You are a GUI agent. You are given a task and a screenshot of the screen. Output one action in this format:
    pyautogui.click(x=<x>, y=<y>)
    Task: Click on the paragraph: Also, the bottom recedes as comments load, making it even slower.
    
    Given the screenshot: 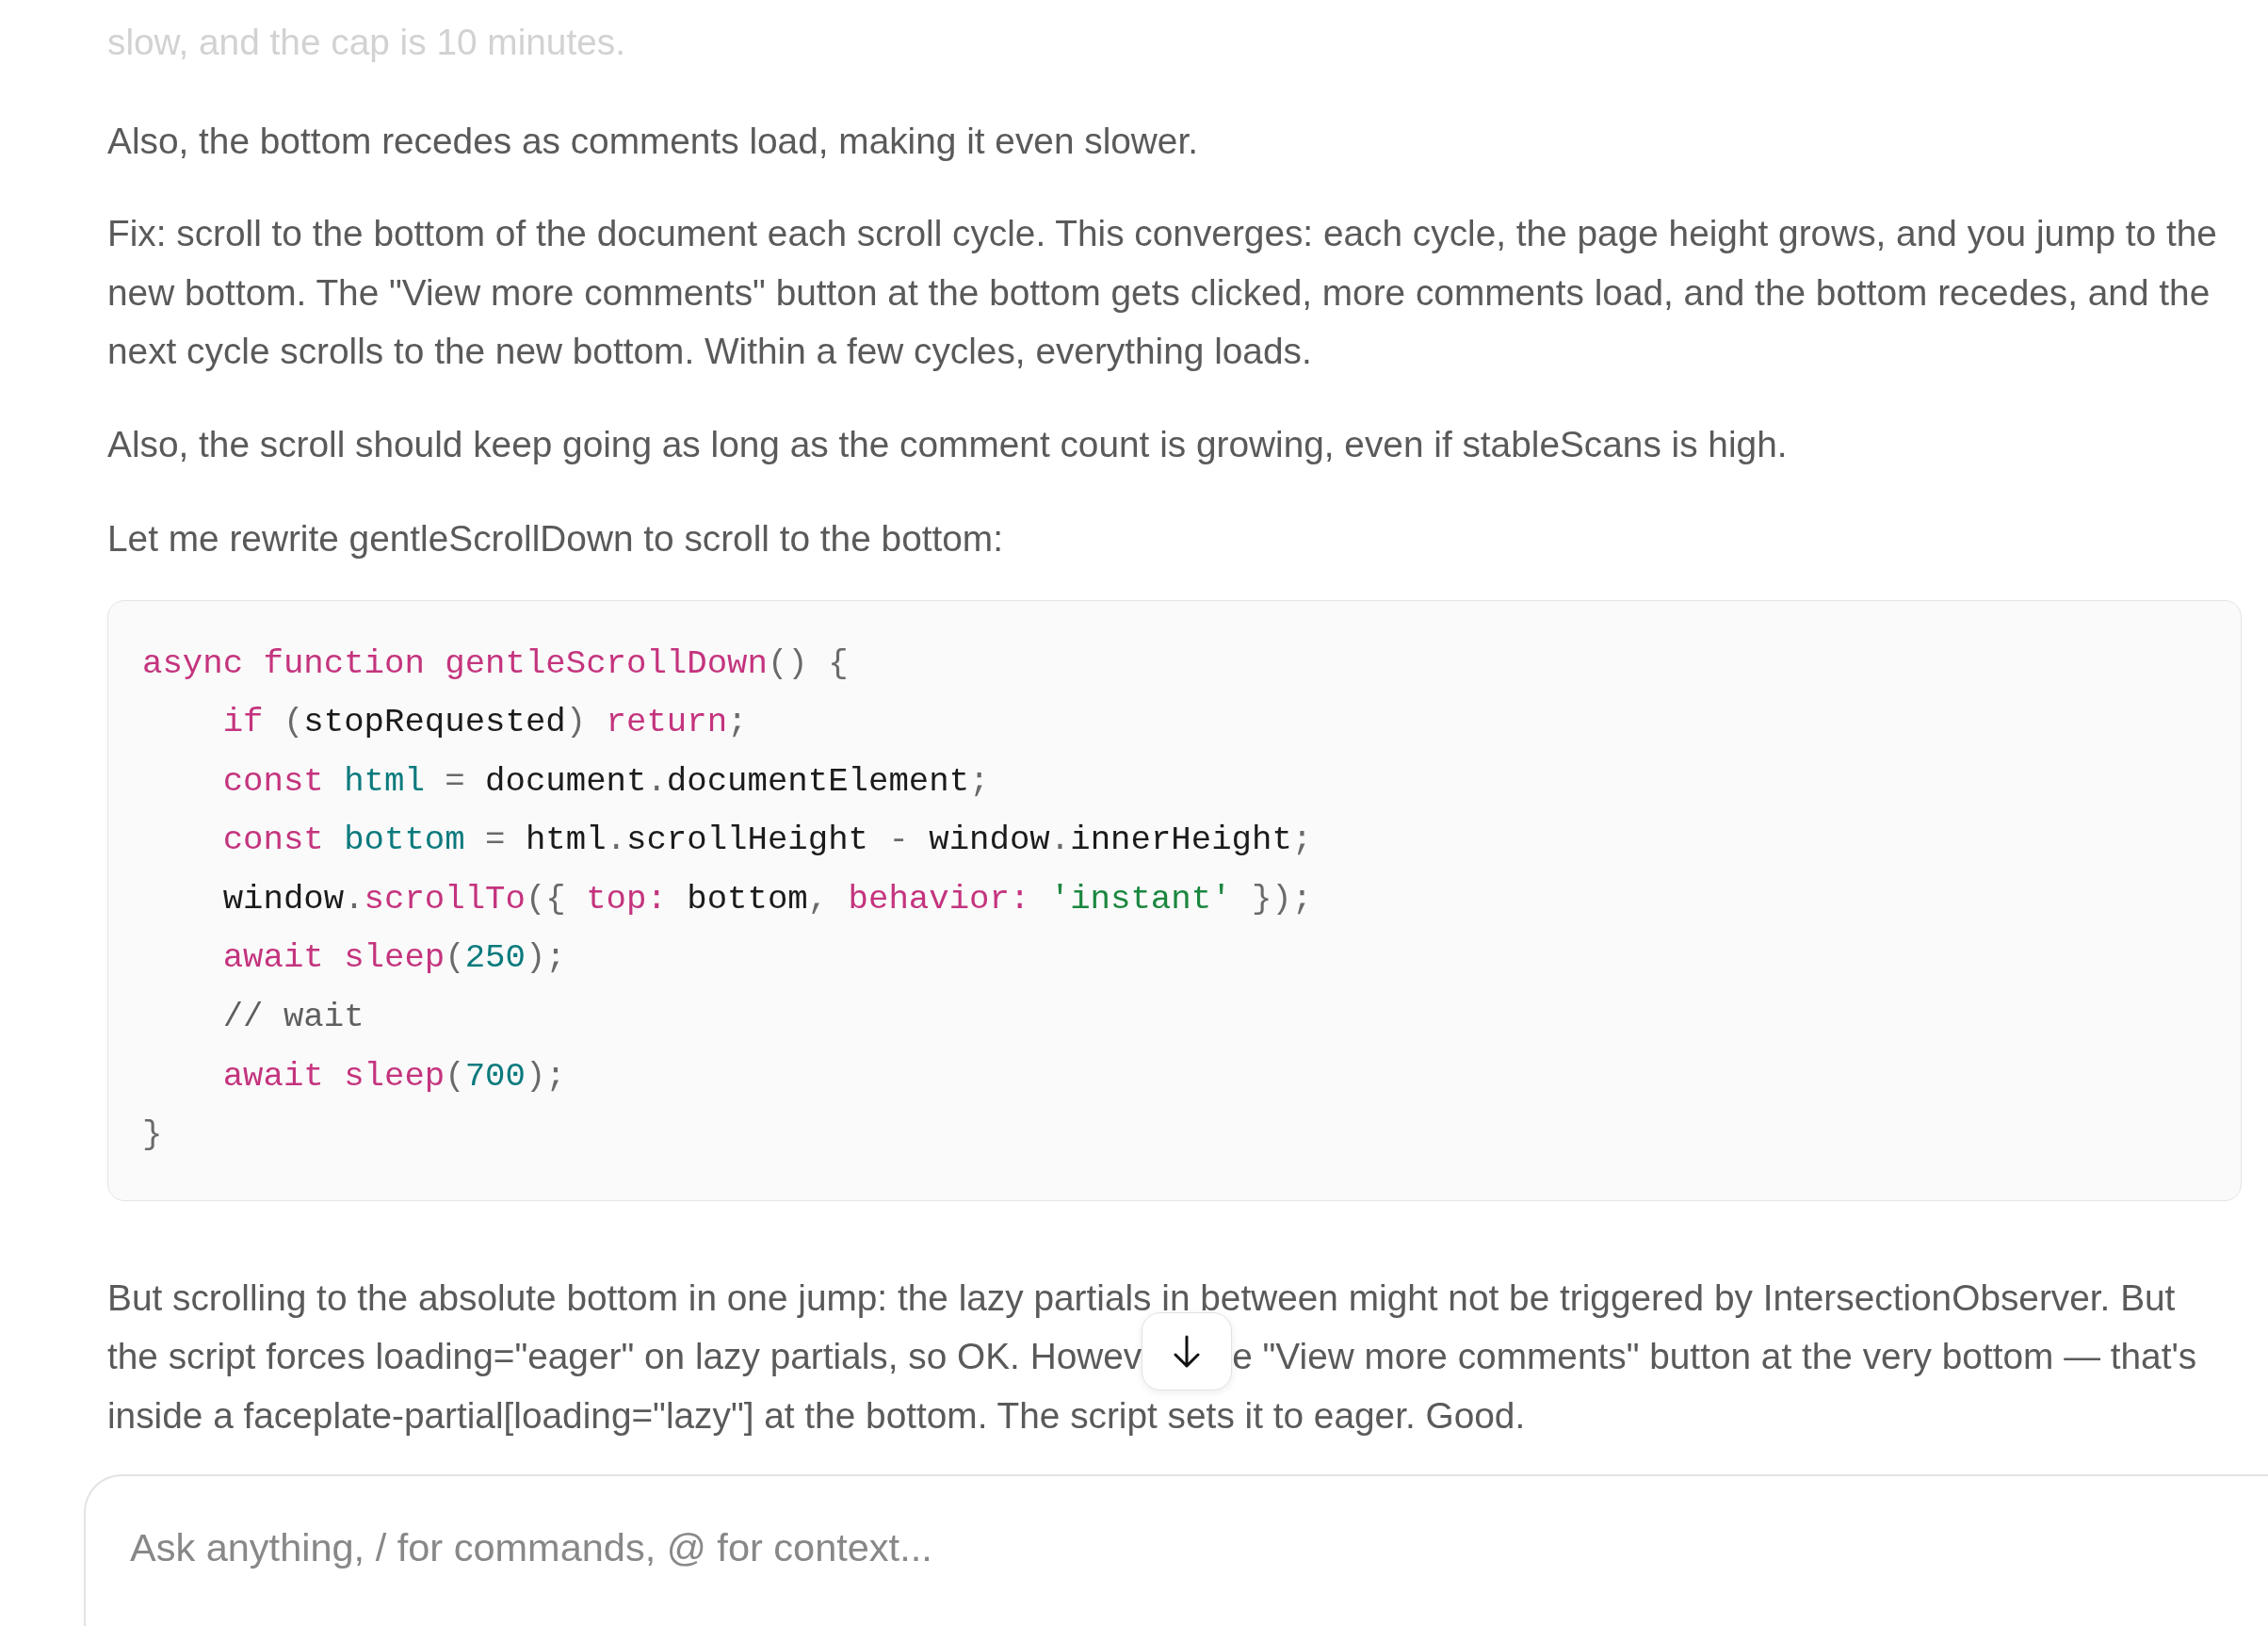 What is the action you would take?
    pyautogui.click(x=653, y=141)
    